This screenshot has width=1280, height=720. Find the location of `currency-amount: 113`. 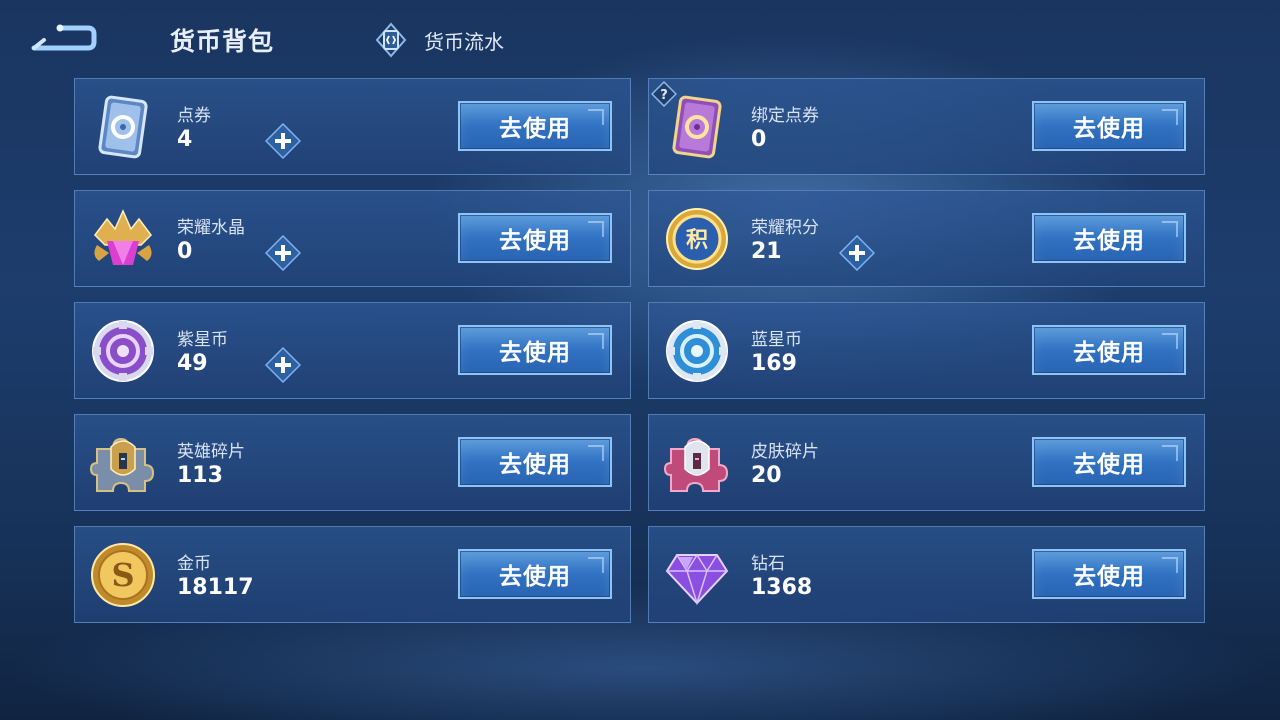

currency-amount: 113 is located at coordinates (200, 475).